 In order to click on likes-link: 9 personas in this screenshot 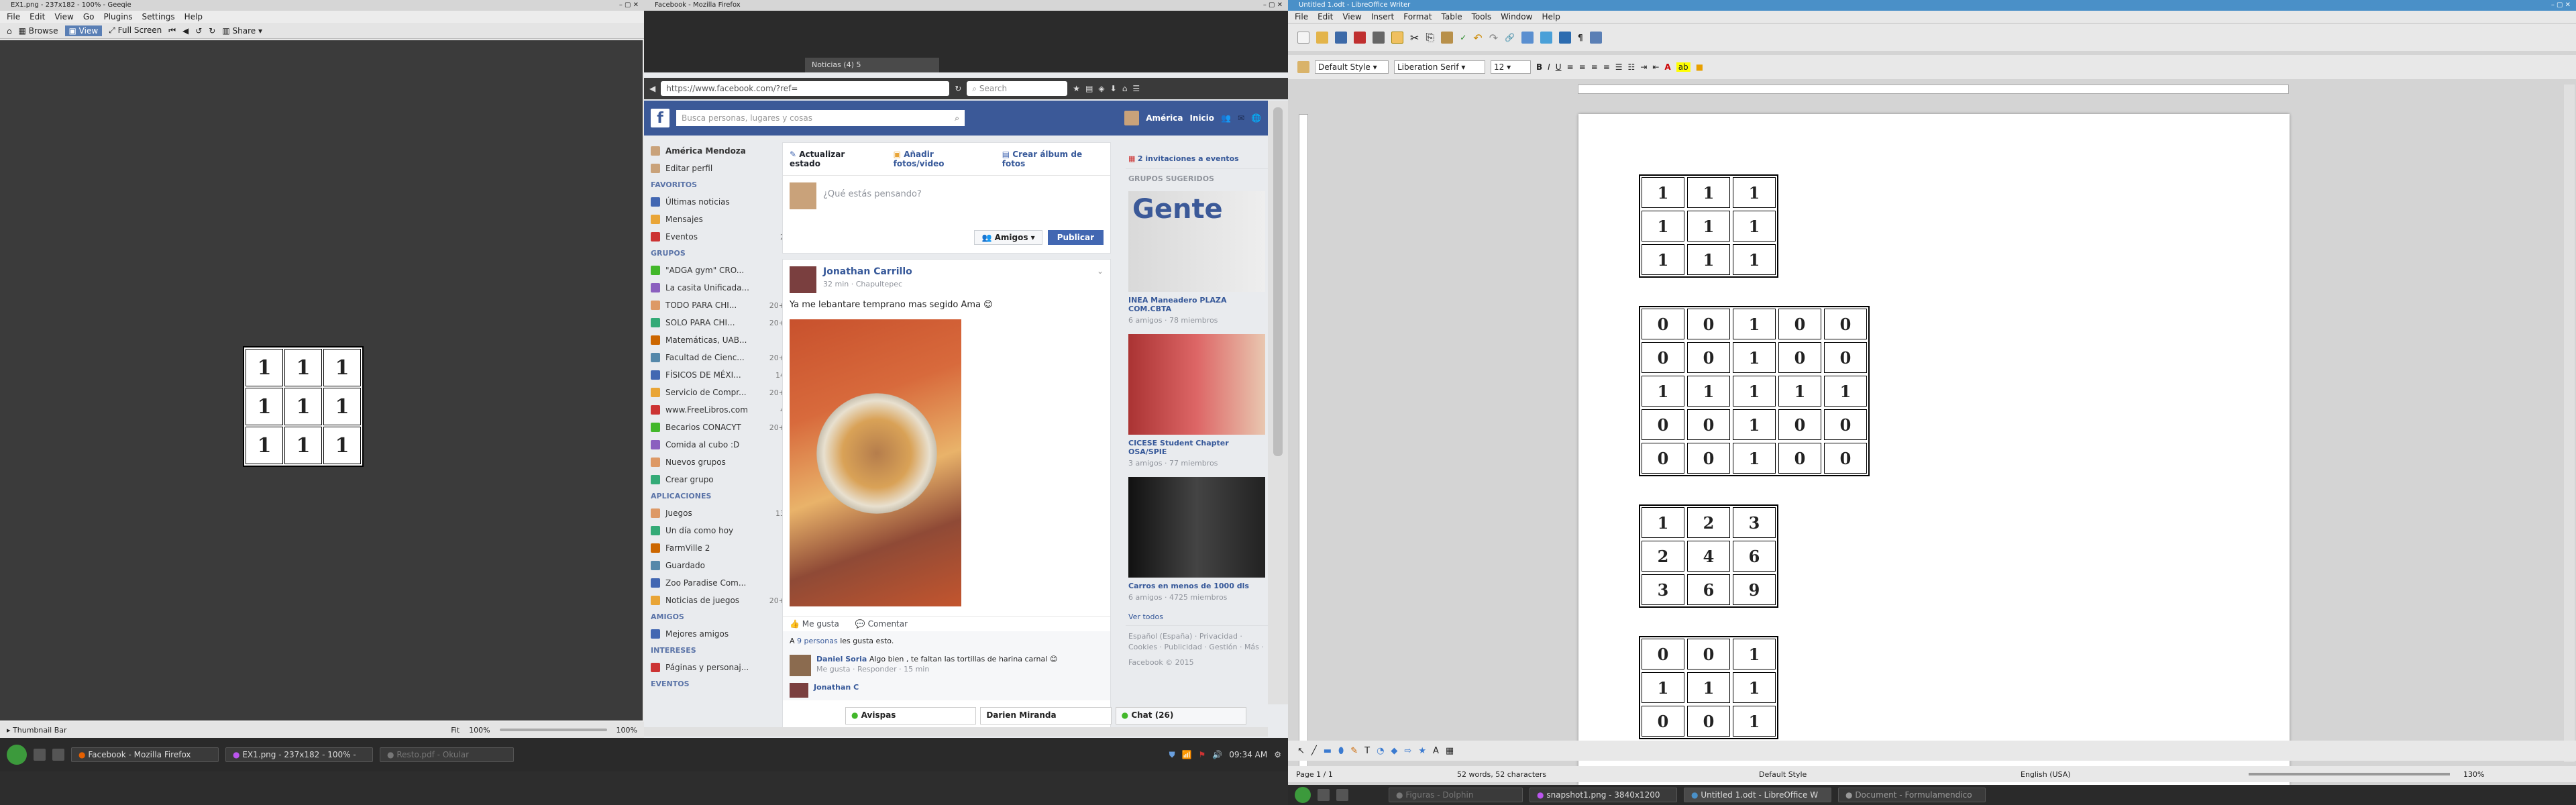, I will do `click(817, 641)`.